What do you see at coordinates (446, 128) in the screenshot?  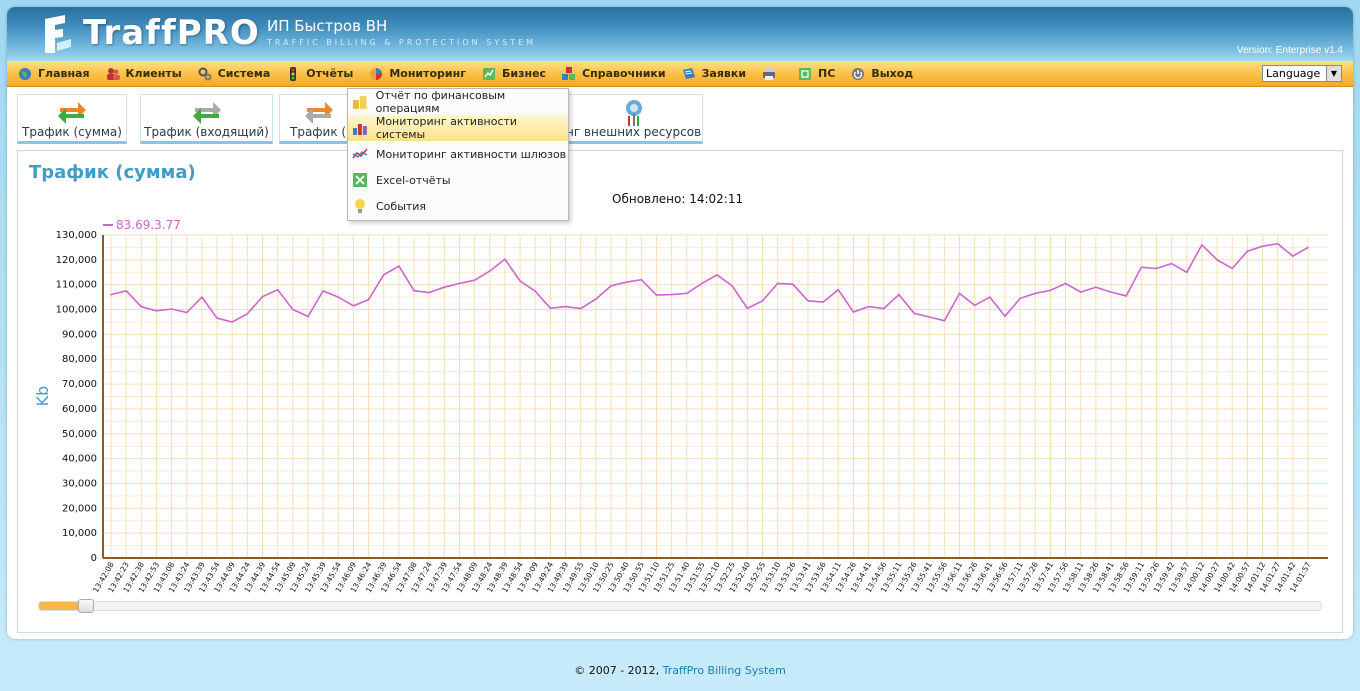 I see `dropdown-item-label: Мониторинг активности системы` at bounding box center [446, 128].